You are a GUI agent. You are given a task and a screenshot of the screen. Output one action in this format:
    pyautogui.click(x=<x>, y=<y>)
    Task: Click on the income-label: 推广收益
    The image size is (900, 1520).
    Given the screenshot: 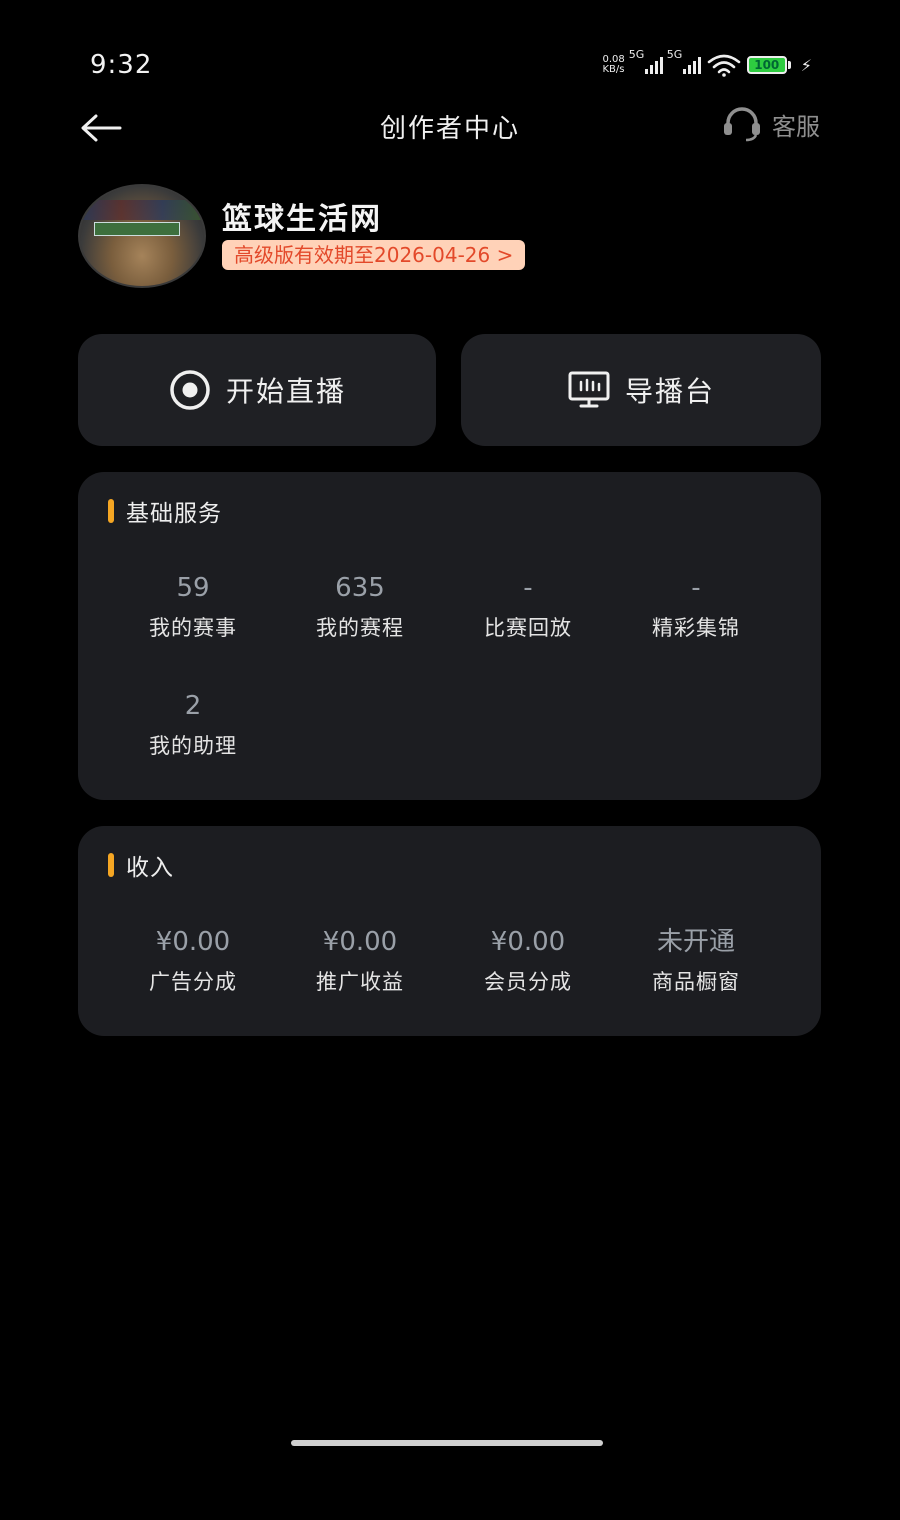 What is the action you would take?
    pyautogui.click(x=360, y=982)
    